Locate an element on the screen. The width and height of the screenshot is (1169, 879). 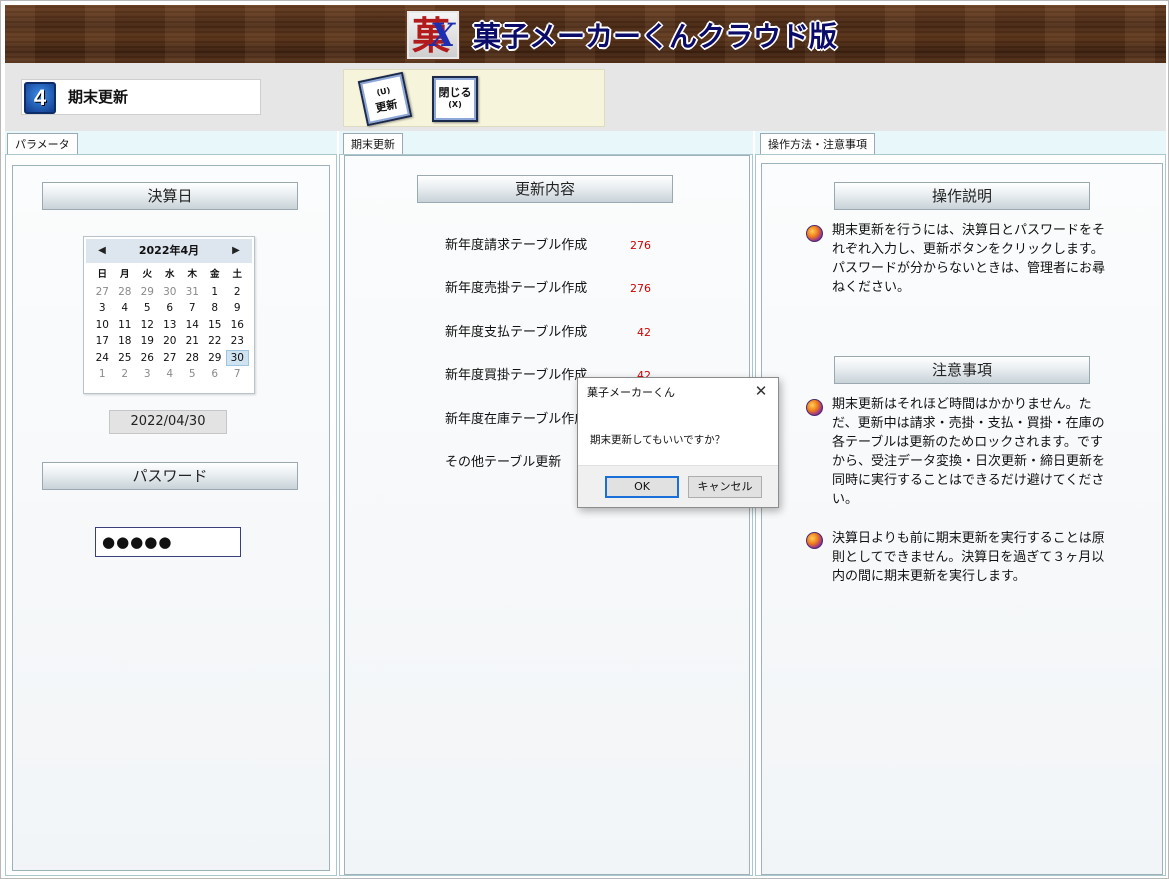
password-field: ●●●●● is located at coordinates (168, 542).